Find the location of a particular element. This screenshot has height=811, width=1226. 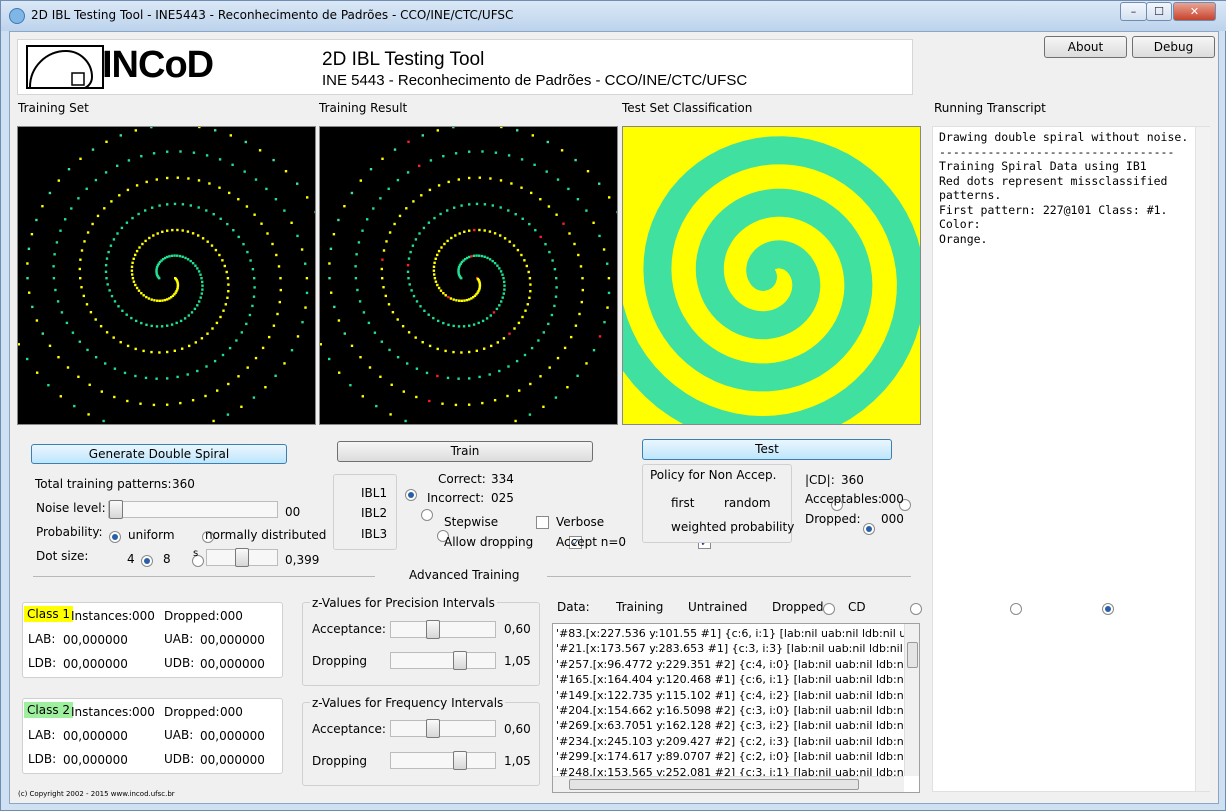

about-button: About is located at coordinates (1085, 47).